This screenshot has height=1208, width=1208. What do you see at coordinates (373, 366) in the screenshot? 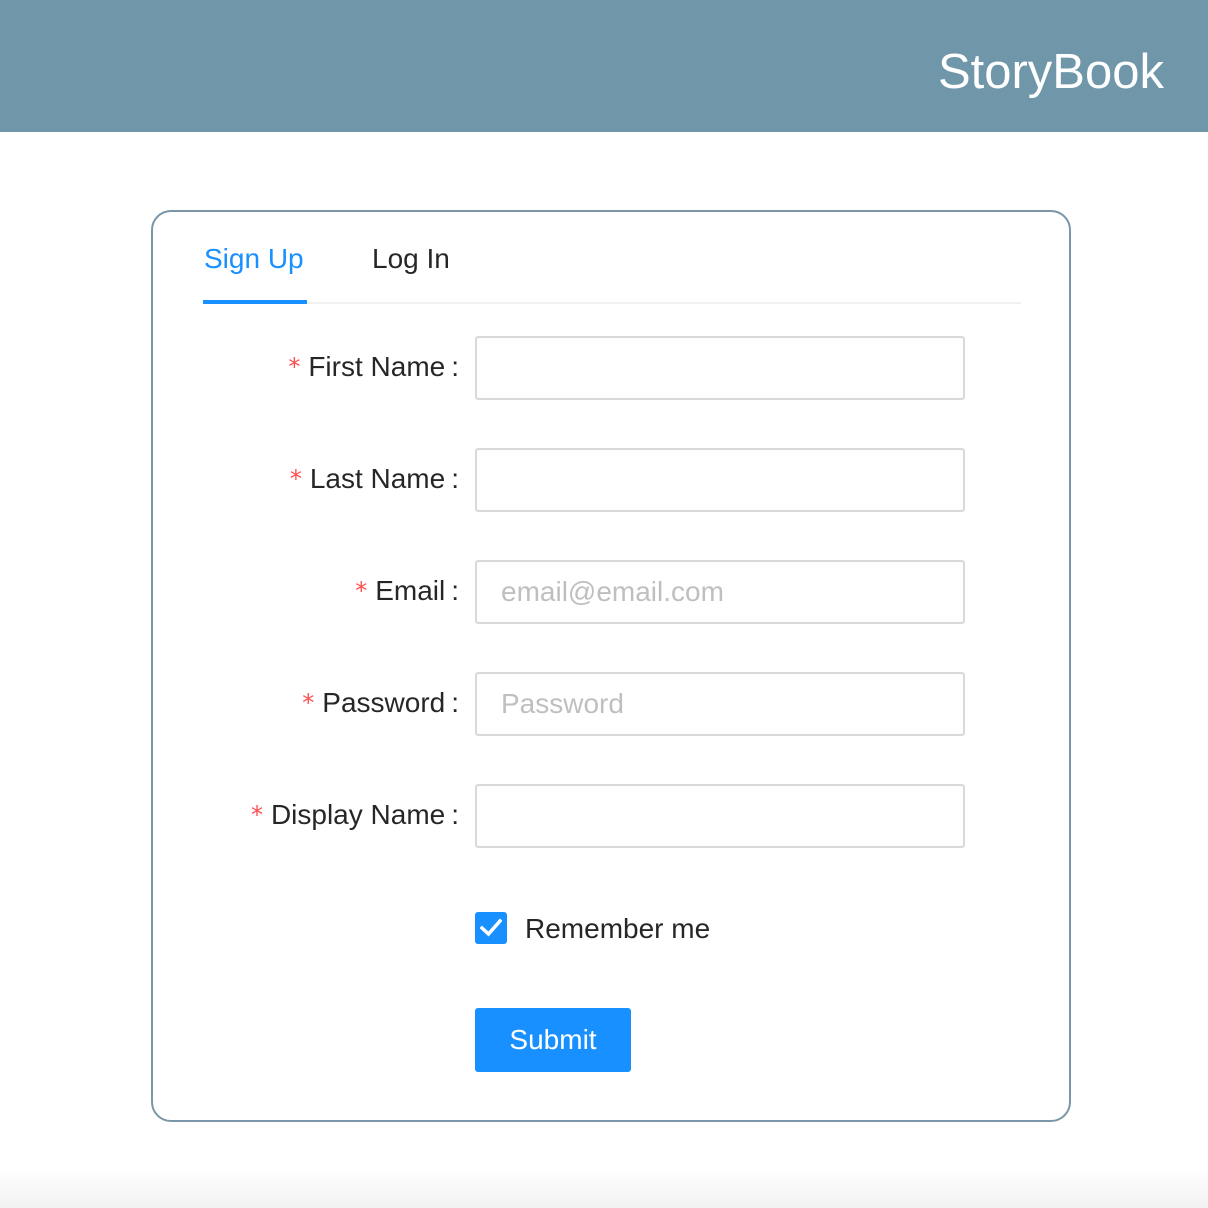
I see `first-name-label: * First Name:` at bounding box center [373, 366].